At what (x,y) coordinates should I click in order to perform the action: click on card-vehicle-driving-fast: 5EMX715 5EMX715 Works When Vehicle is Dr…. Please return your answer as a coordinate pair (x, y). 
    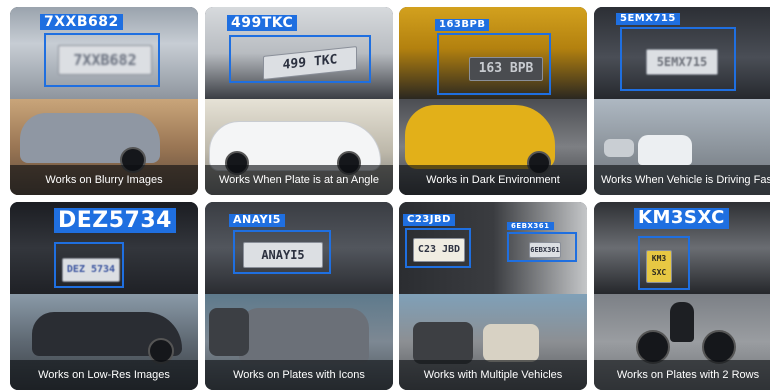
    Looking at the image, I should click on (682, 101).